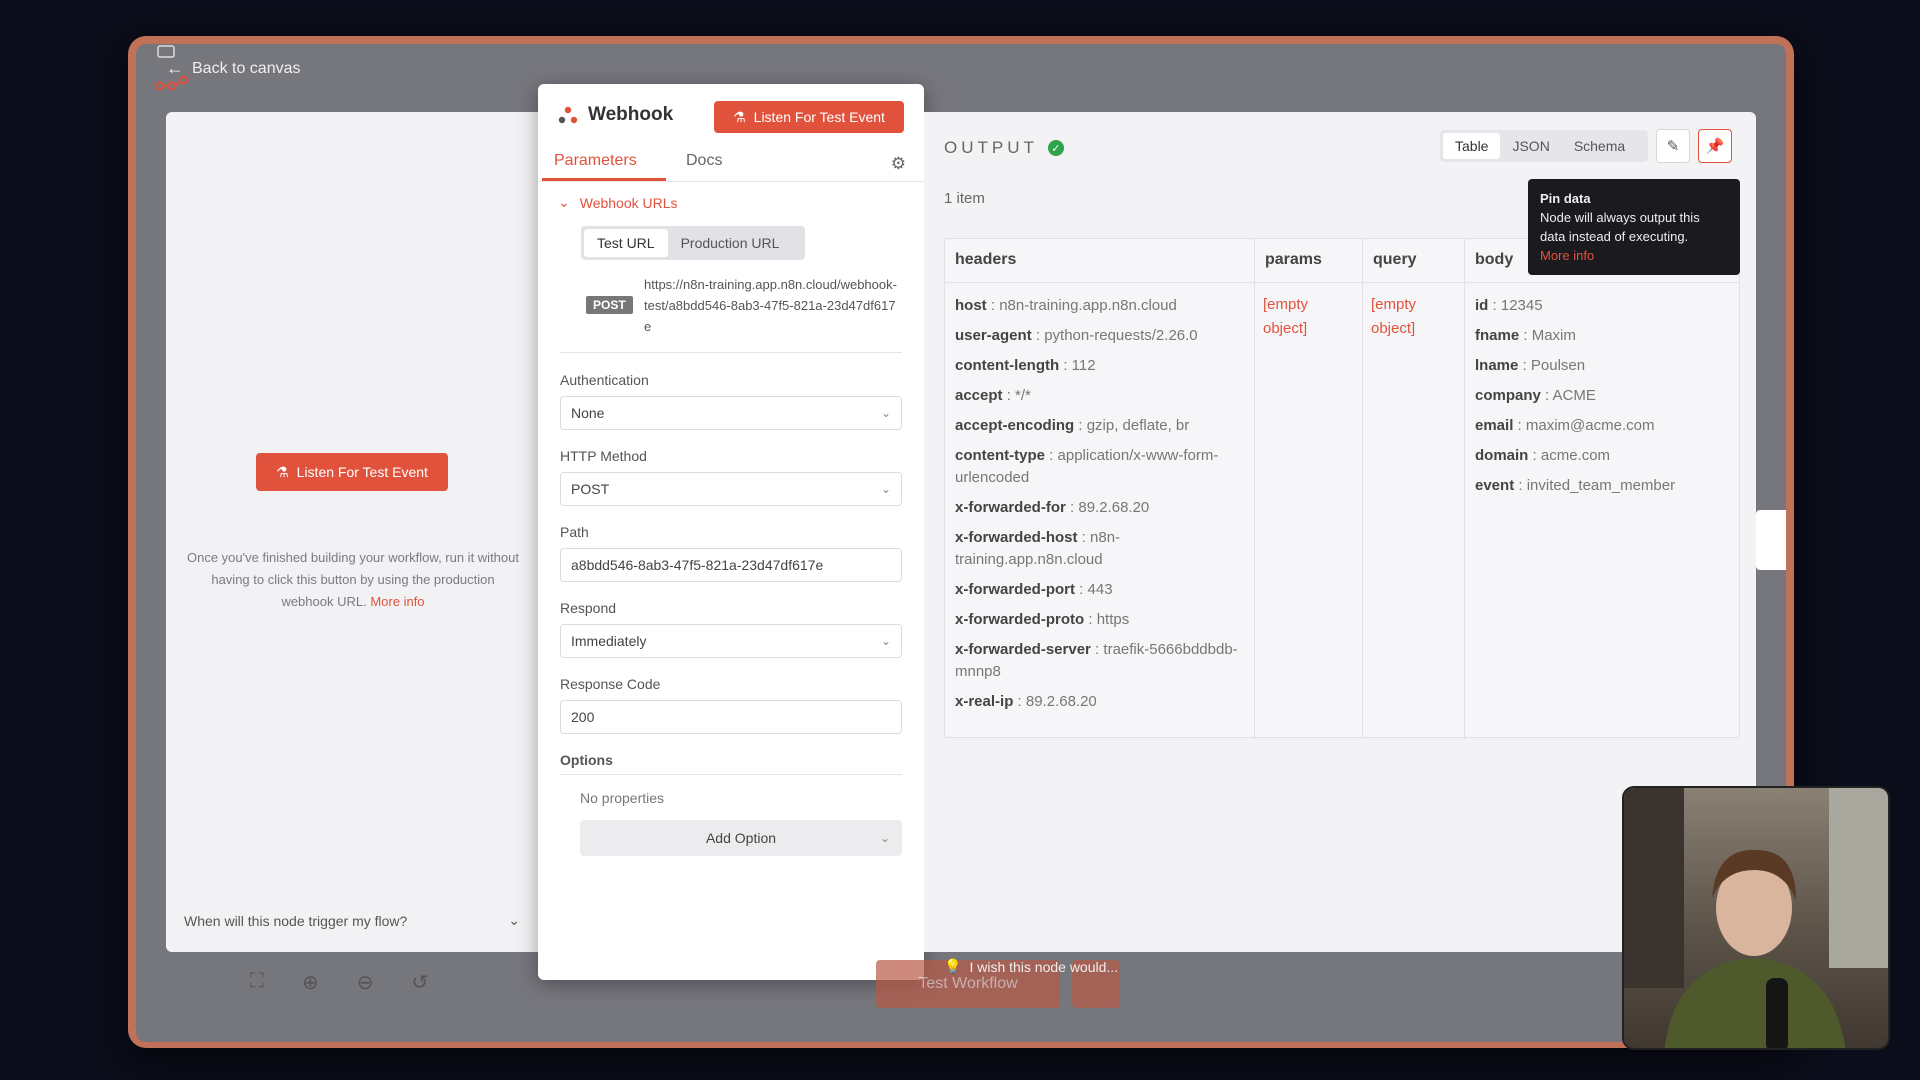  I want to click on path-value: a8bdd546-8ab3-47f5-821a-23d47df617e, so click(697, 565).